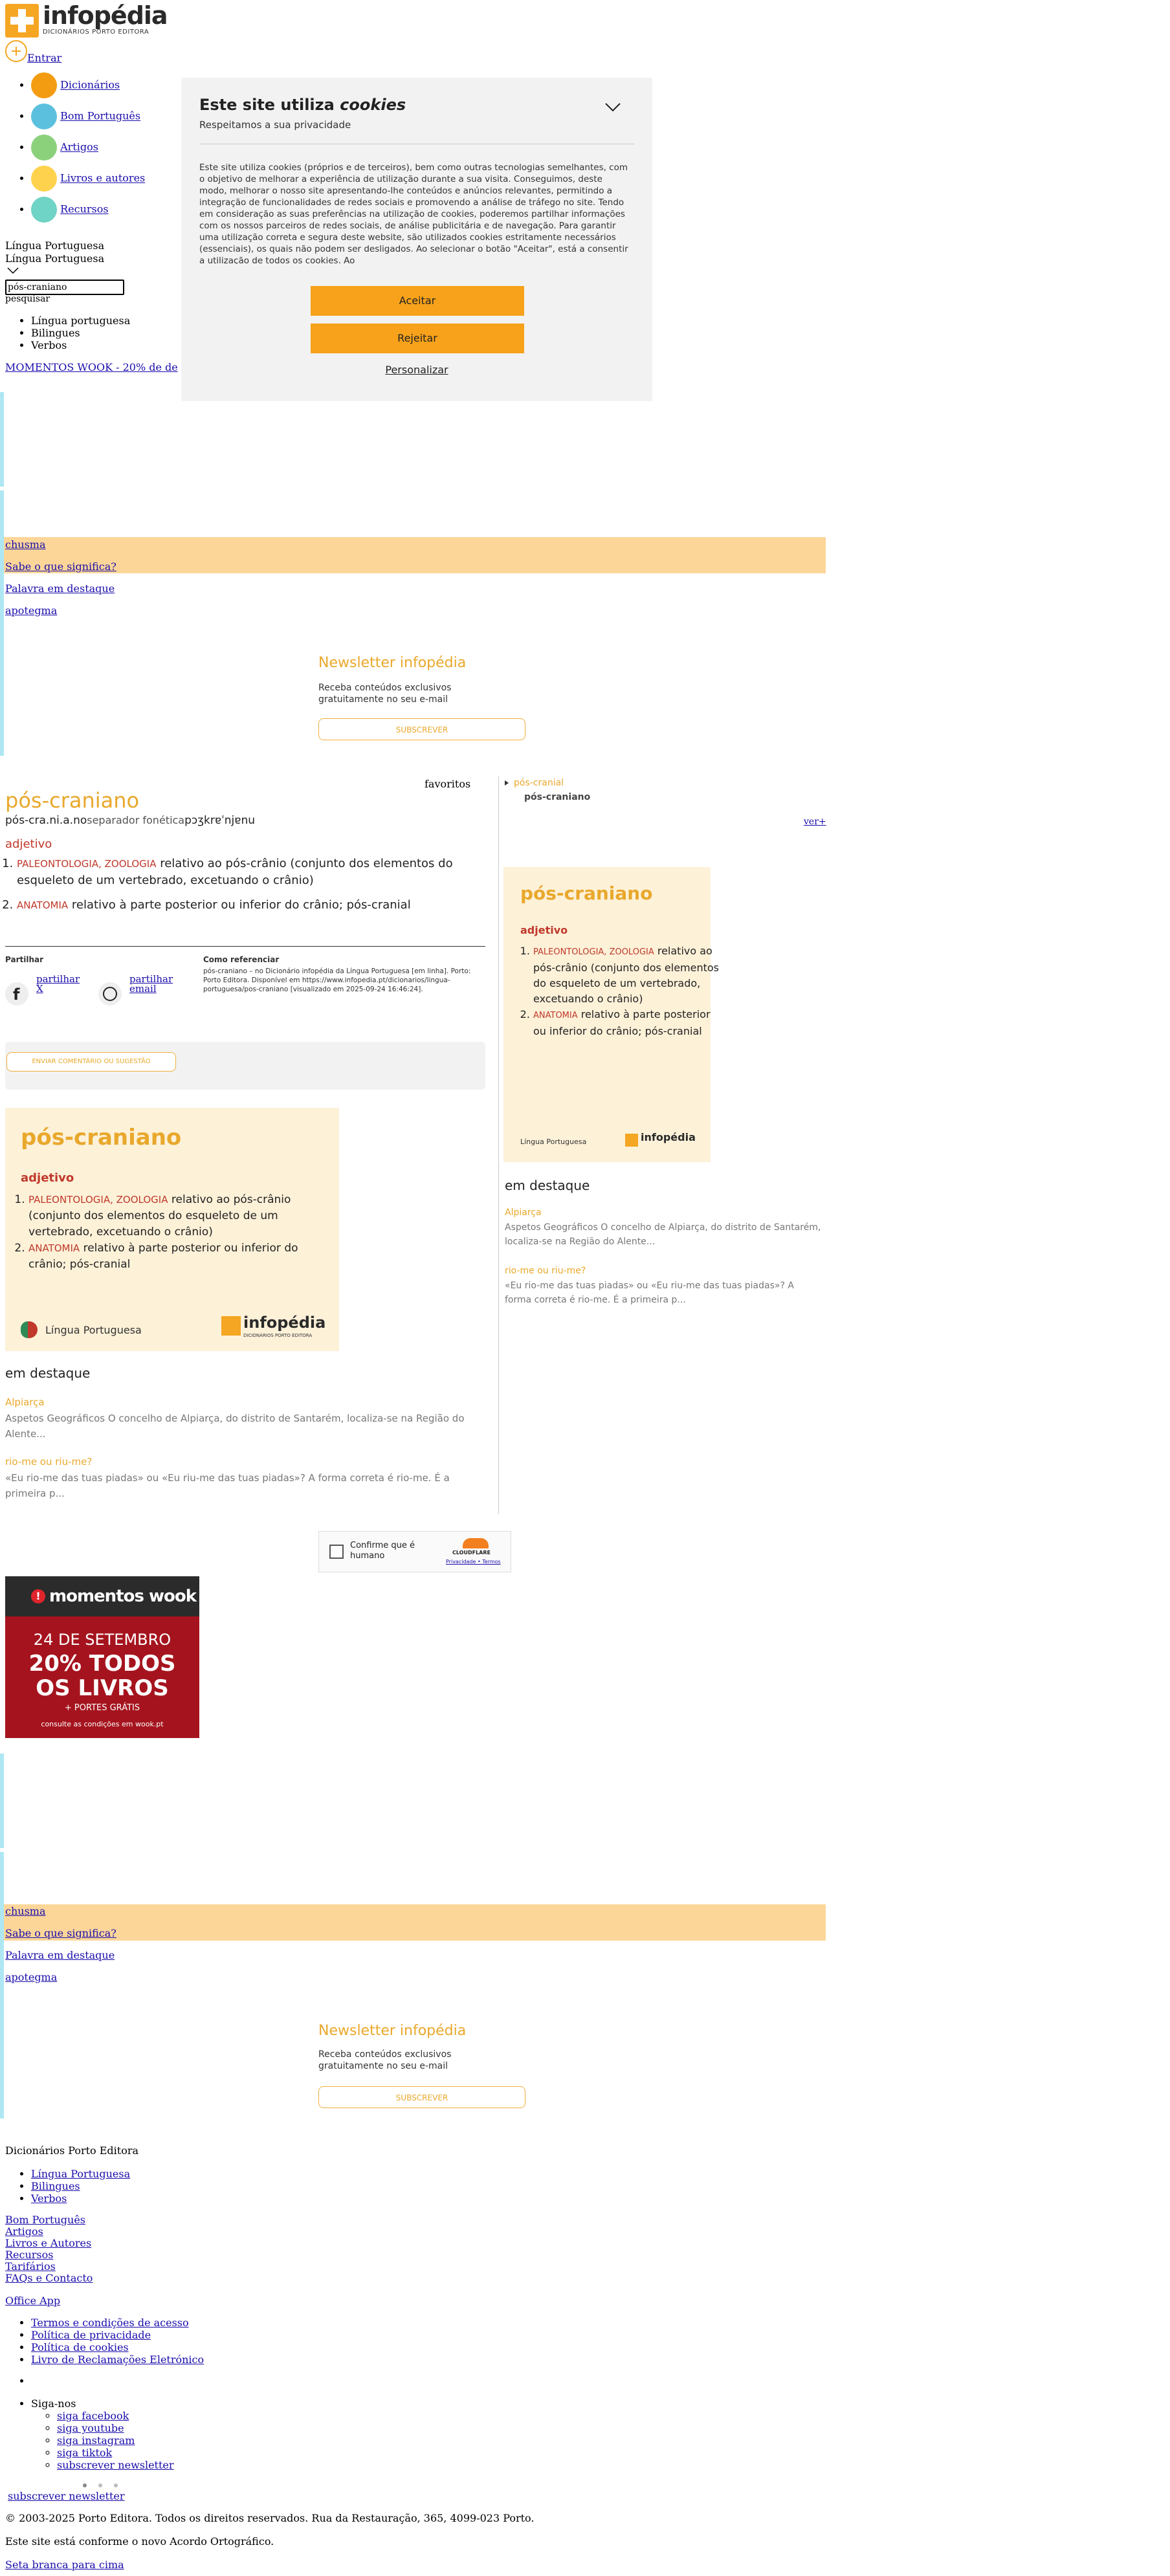 The height and width of the screenshot is (2576, 1170). Describe the element at coordinates (80, 2174) in the screenshot. I see `footer-link: Língua Portuguesa` at that location.